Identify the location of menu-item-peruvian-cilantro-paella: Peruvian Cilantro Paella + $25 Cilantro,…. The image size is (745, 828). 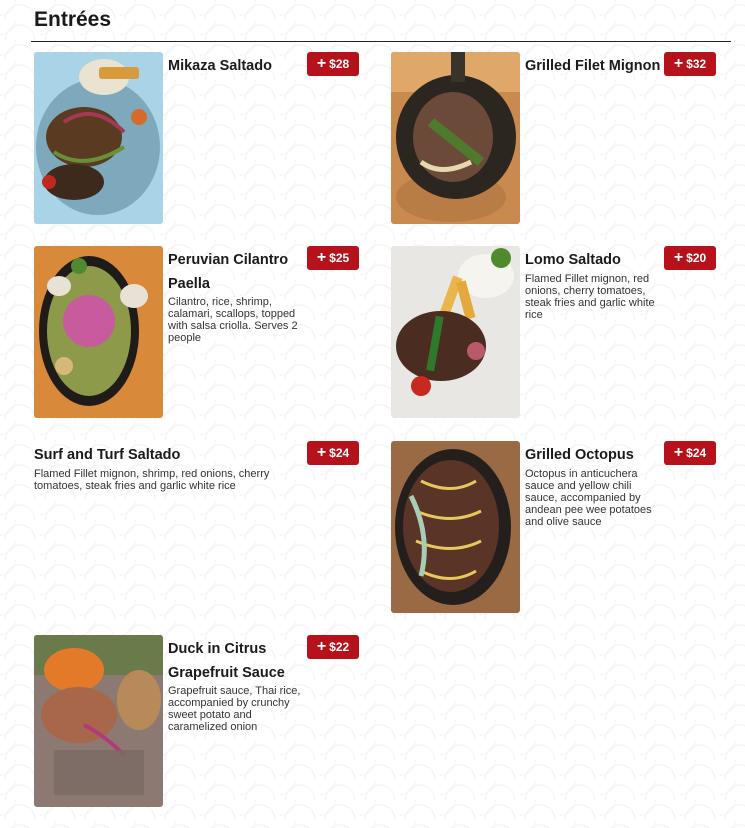
(199, 336).